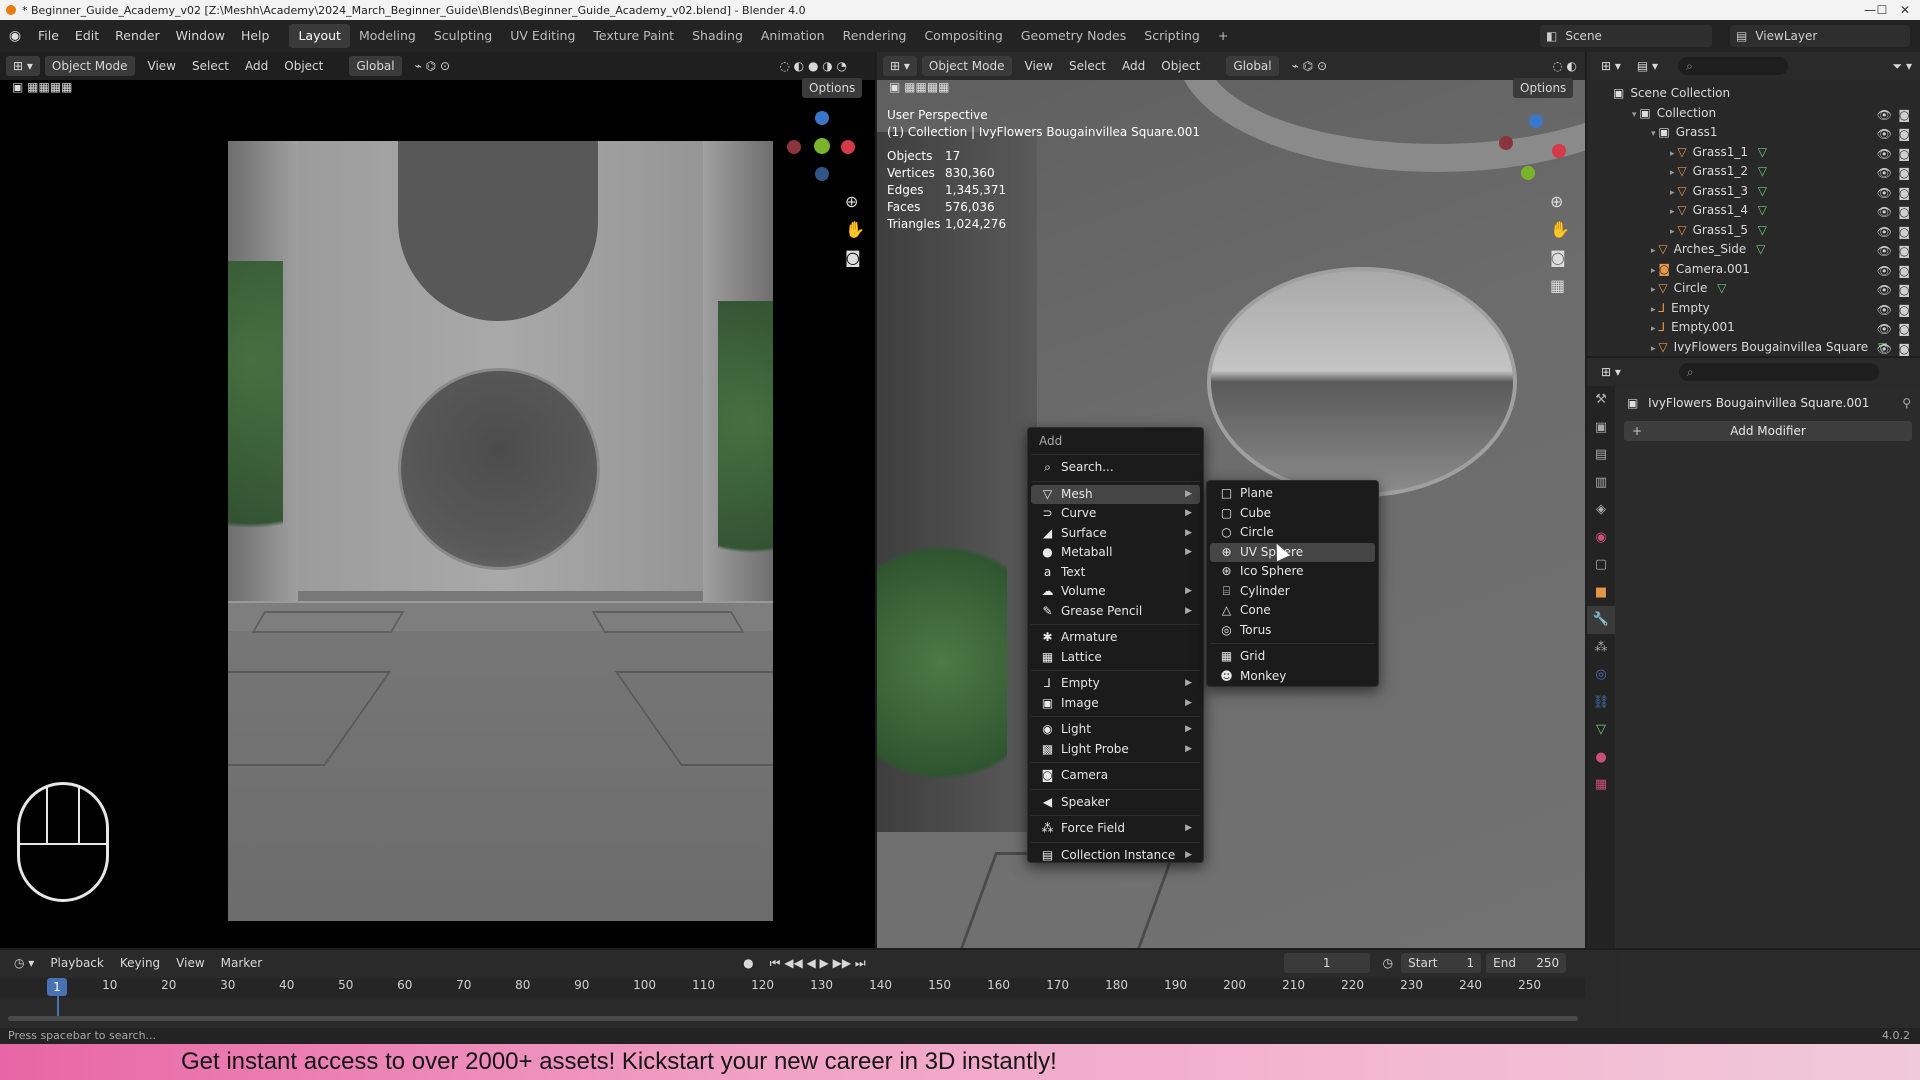  I want to click on right-menu-object: Object, so click(1180, 66).